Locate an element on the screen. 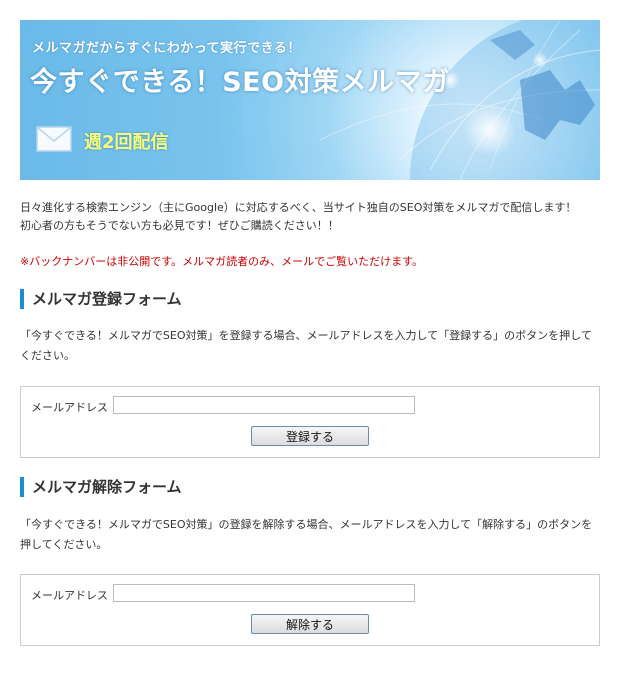  backnumber-notice: ※バックナンバーは非公開です。メルマガ読者のみ、メールでご覧いただけます。 is located at coordinates (222, 261).